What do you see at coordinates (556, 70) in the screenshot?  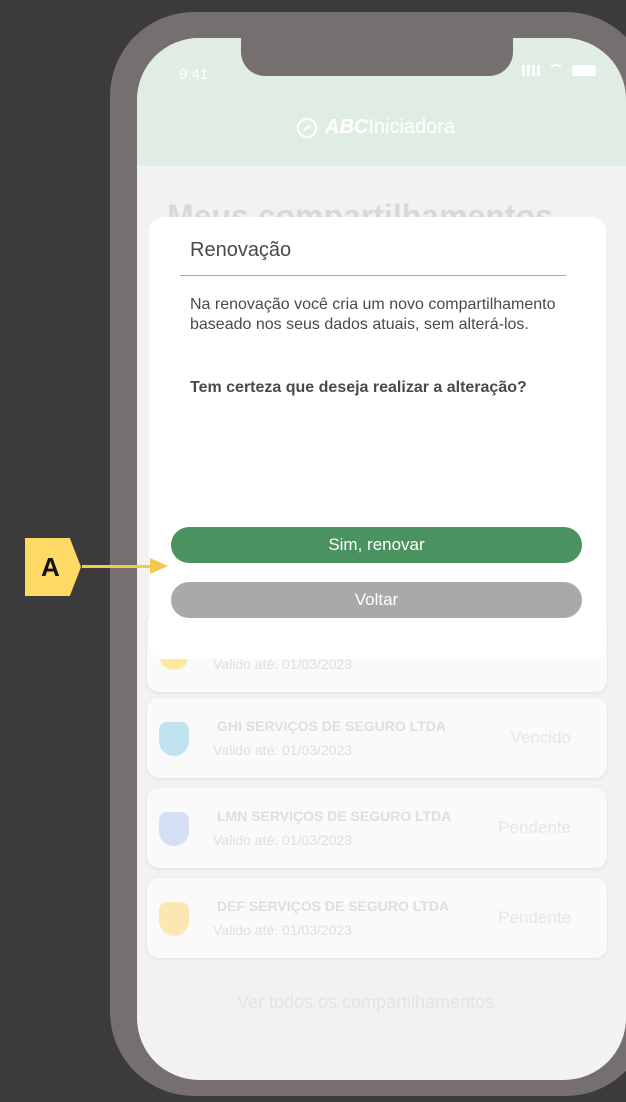 I see `wifi-icon` at bounding box center [556, 70].